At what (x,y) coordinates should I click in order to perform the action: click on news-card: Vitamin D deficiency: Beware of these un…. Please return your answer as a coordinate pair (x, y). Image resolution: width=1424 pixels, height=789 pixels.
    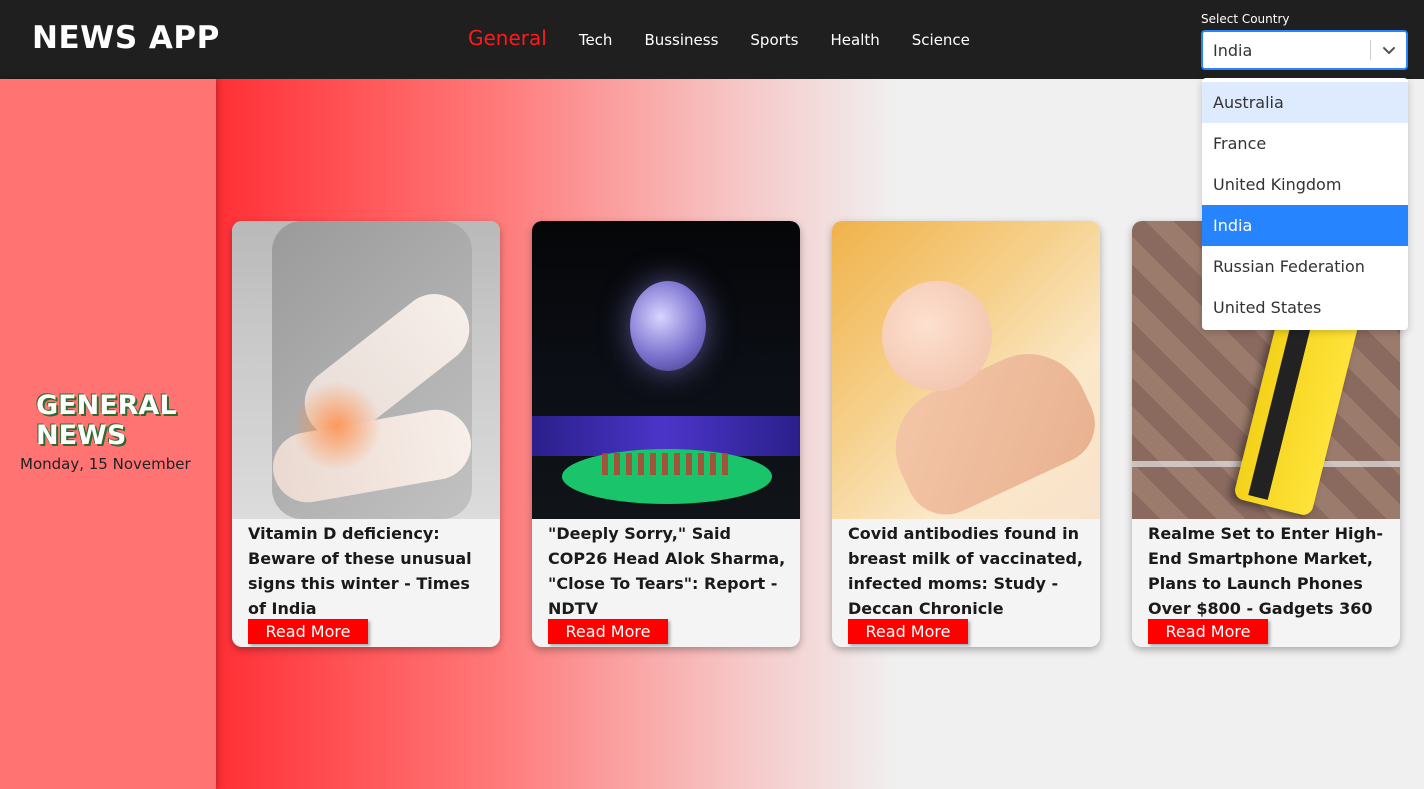
    Looking at the image, I should click on (366, 434).